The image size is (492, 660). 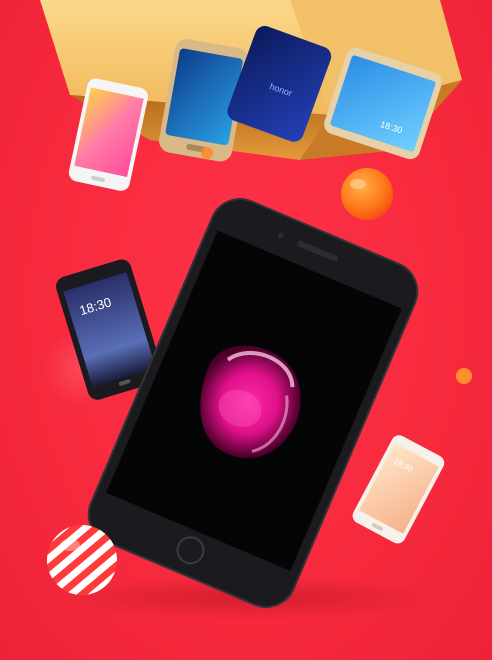 What do you see at coordinates (207, 153) in the screenshot?
I see `small-orange-dot` at bounding box center [207, 153].